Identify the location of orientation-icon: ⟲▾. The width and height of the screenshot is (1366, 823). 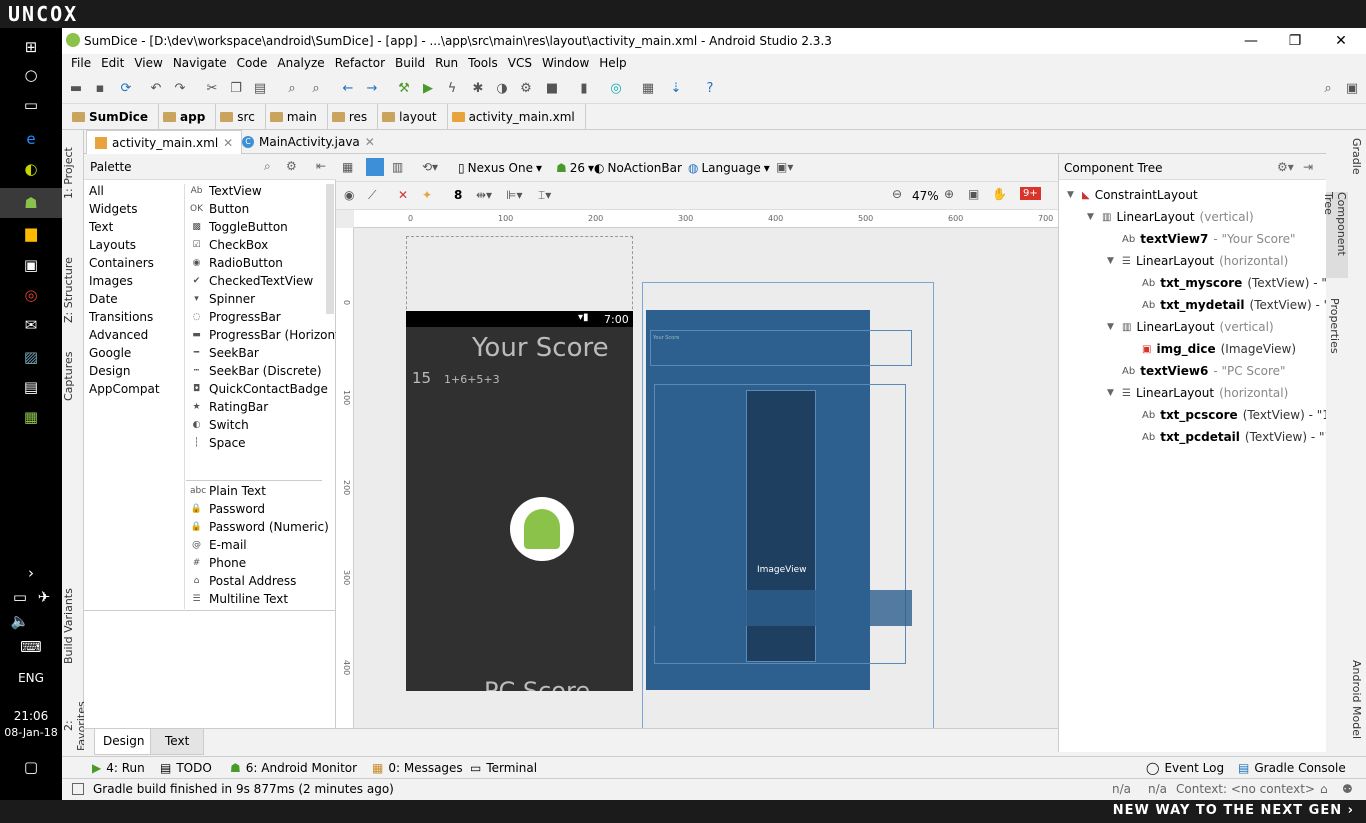
(430, 167).